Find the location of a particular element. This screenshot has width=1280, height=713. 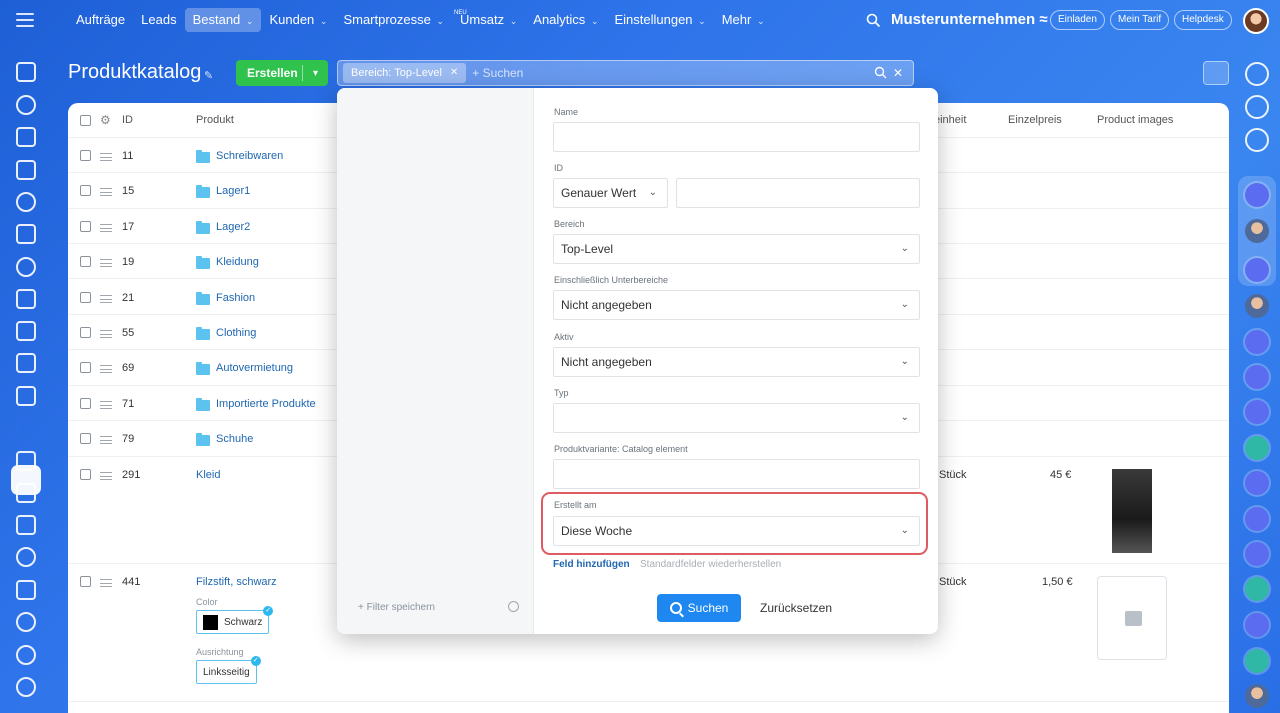

deals-icon is located at coordinates (26, 105).